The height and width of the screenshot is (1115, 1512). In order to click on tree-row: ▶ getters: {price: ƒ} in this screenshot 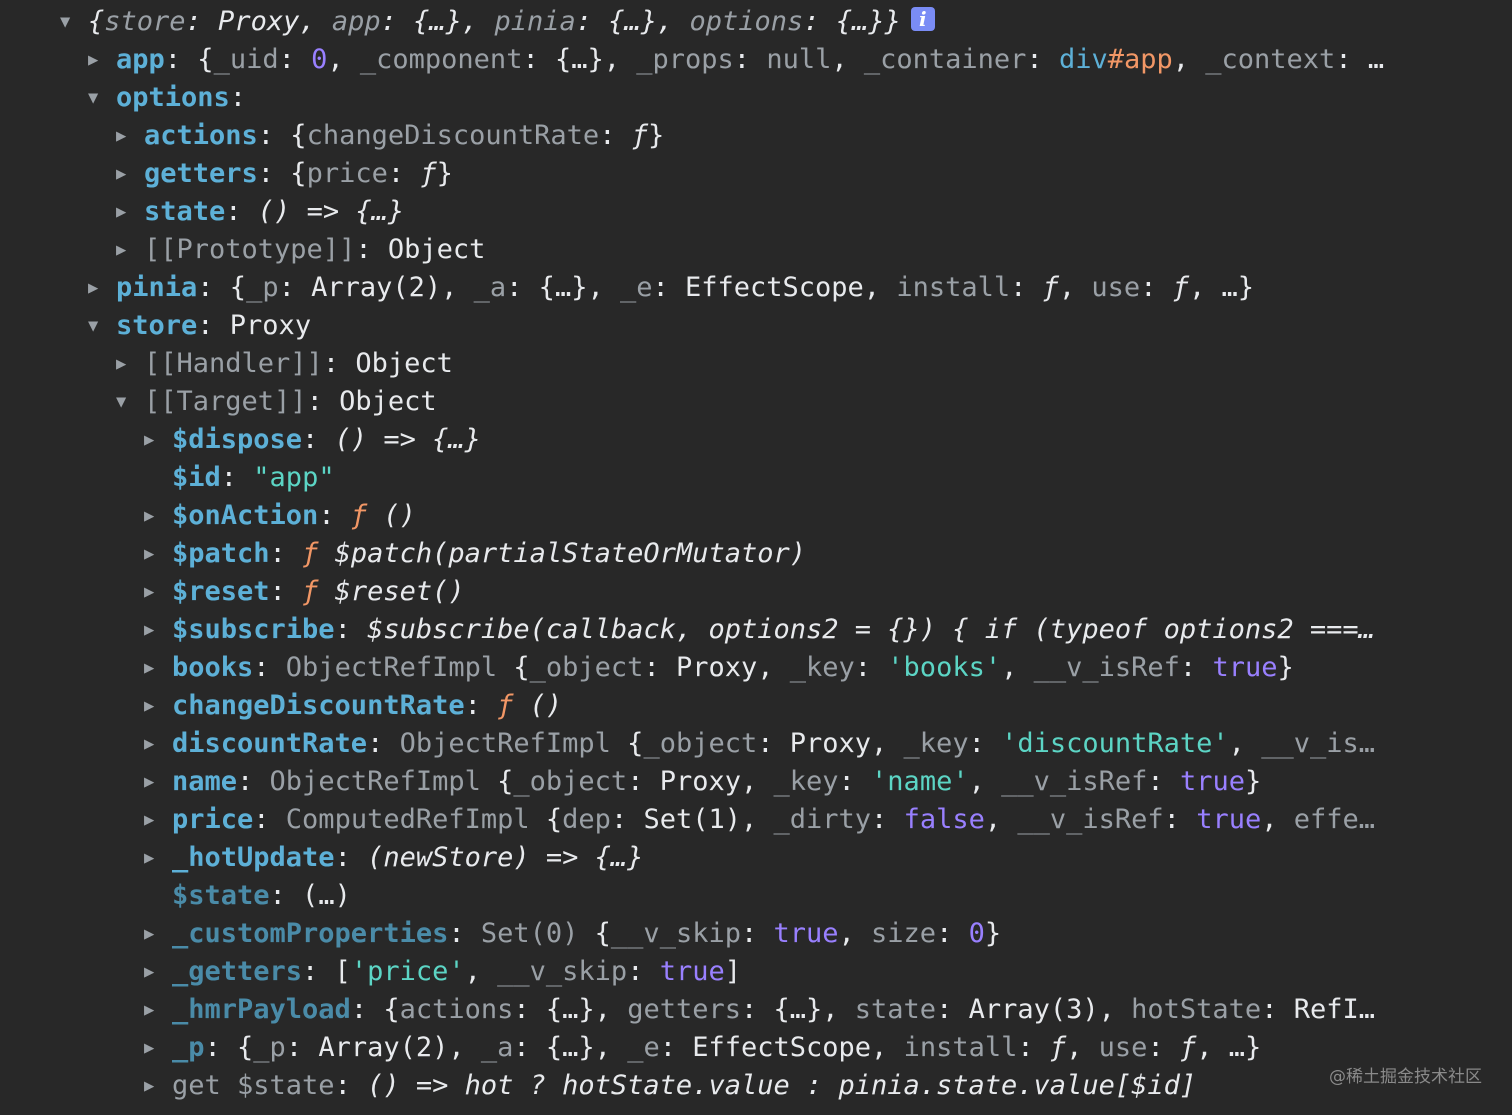, I will do `click(779, 174)`.